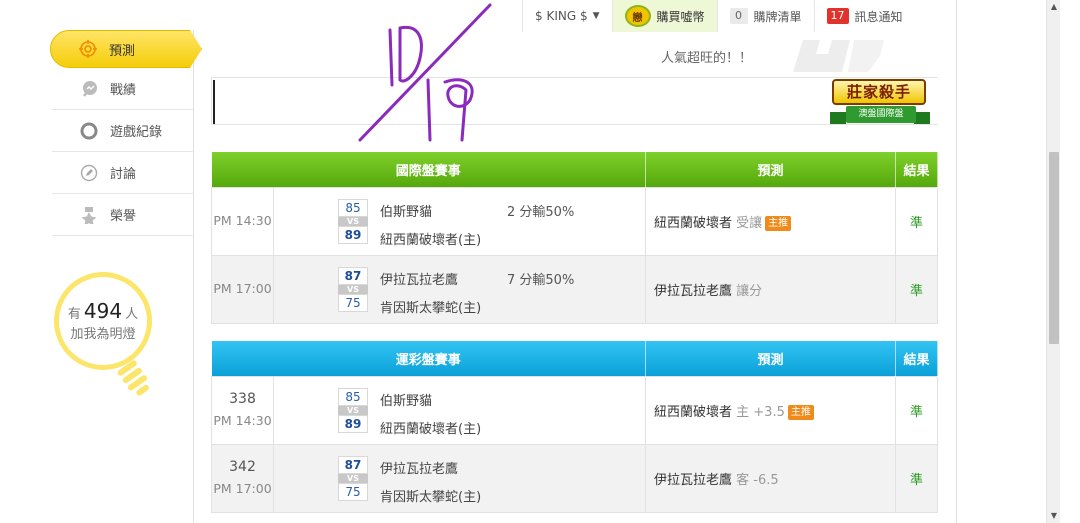 The height and width of the screenshot is (523, 1080). I want to click on ring-icon, so click(89, 131).